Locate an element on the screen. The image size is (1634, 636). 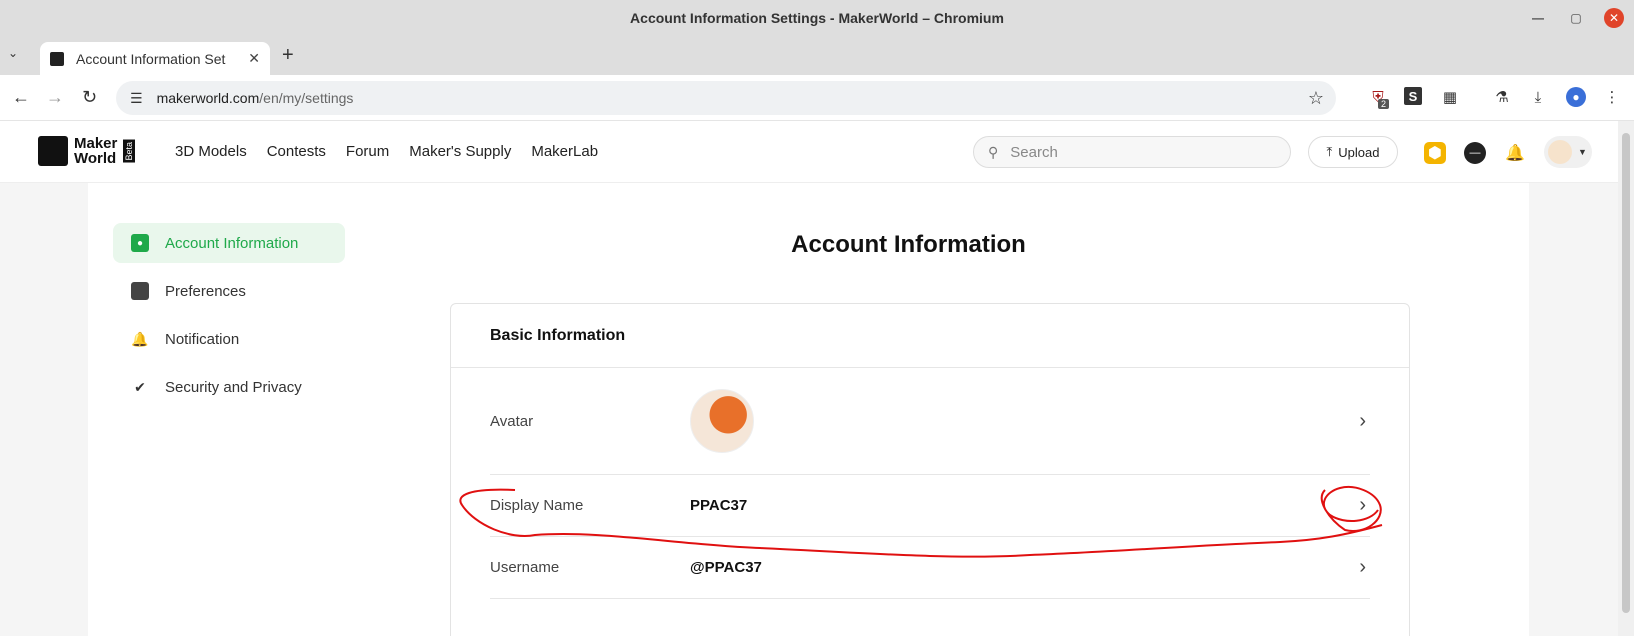
new-tab-button: + is located at coordinates (288, 55).